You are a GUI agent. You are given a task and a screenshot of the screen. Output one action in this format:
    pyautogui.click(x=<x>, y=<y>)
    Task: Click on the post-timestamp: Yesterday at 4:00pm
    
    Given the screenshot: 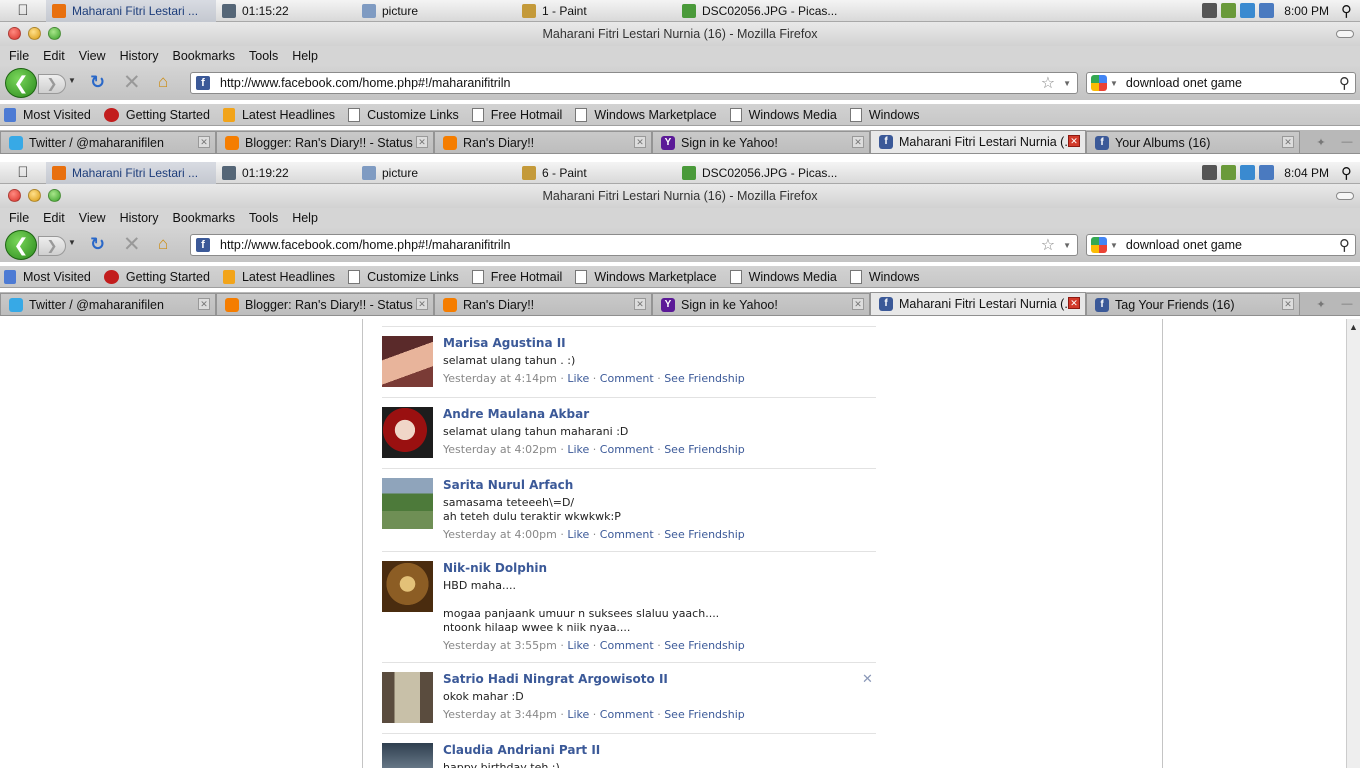 What is the action you would take?
    pyautogui.click(x=500, y=534)
    